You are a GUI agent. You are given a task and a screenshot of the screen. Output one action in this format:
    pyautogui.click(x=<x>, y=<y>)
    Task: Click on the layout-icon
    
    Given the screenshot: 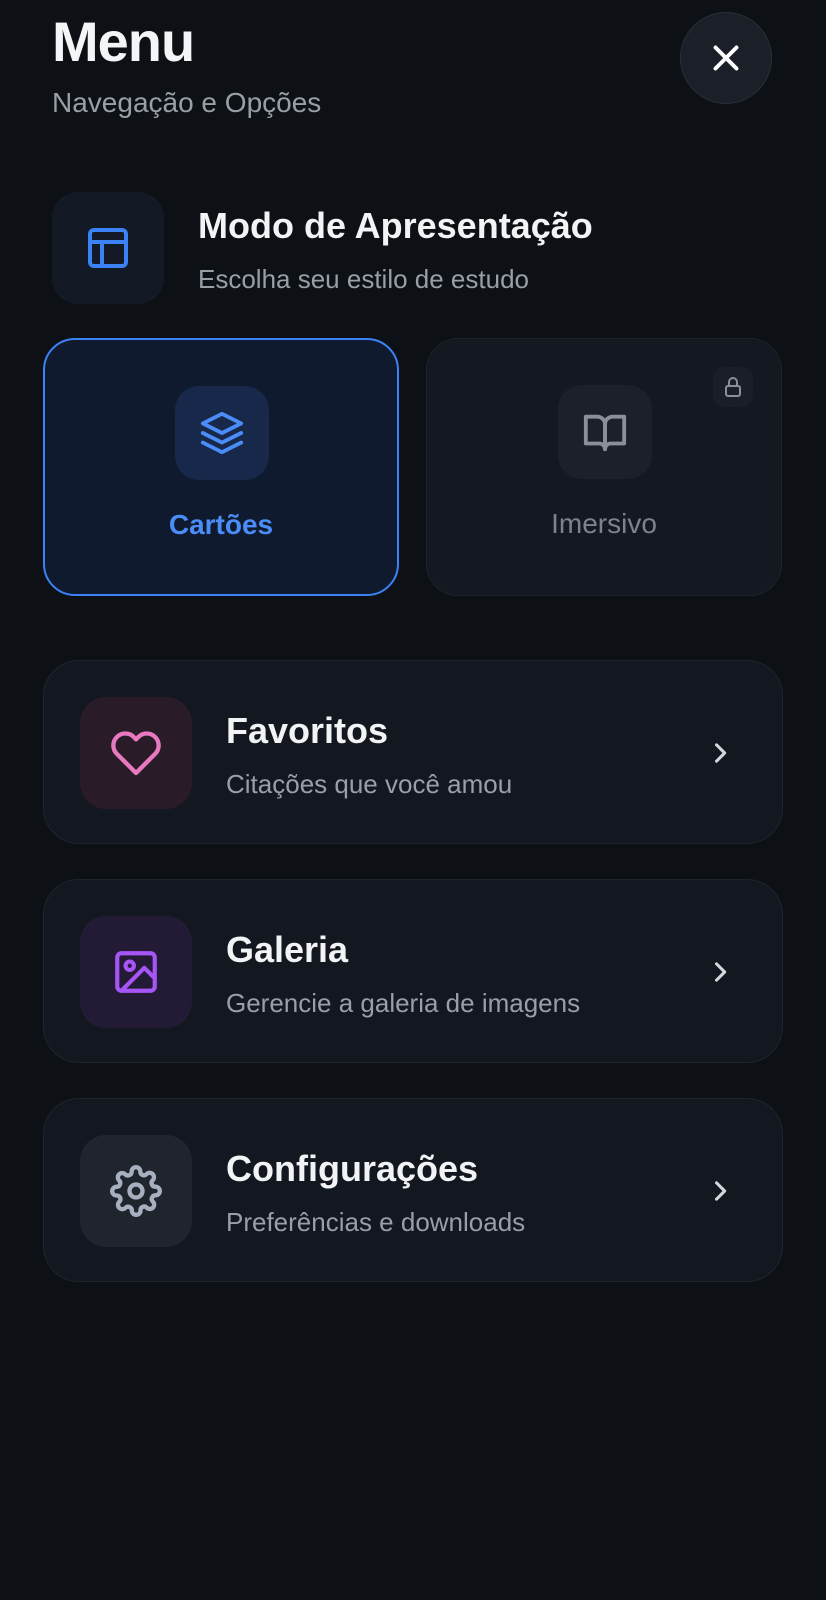 What is the action you would take?
    pyautogui.click(x=108, y=248)
    